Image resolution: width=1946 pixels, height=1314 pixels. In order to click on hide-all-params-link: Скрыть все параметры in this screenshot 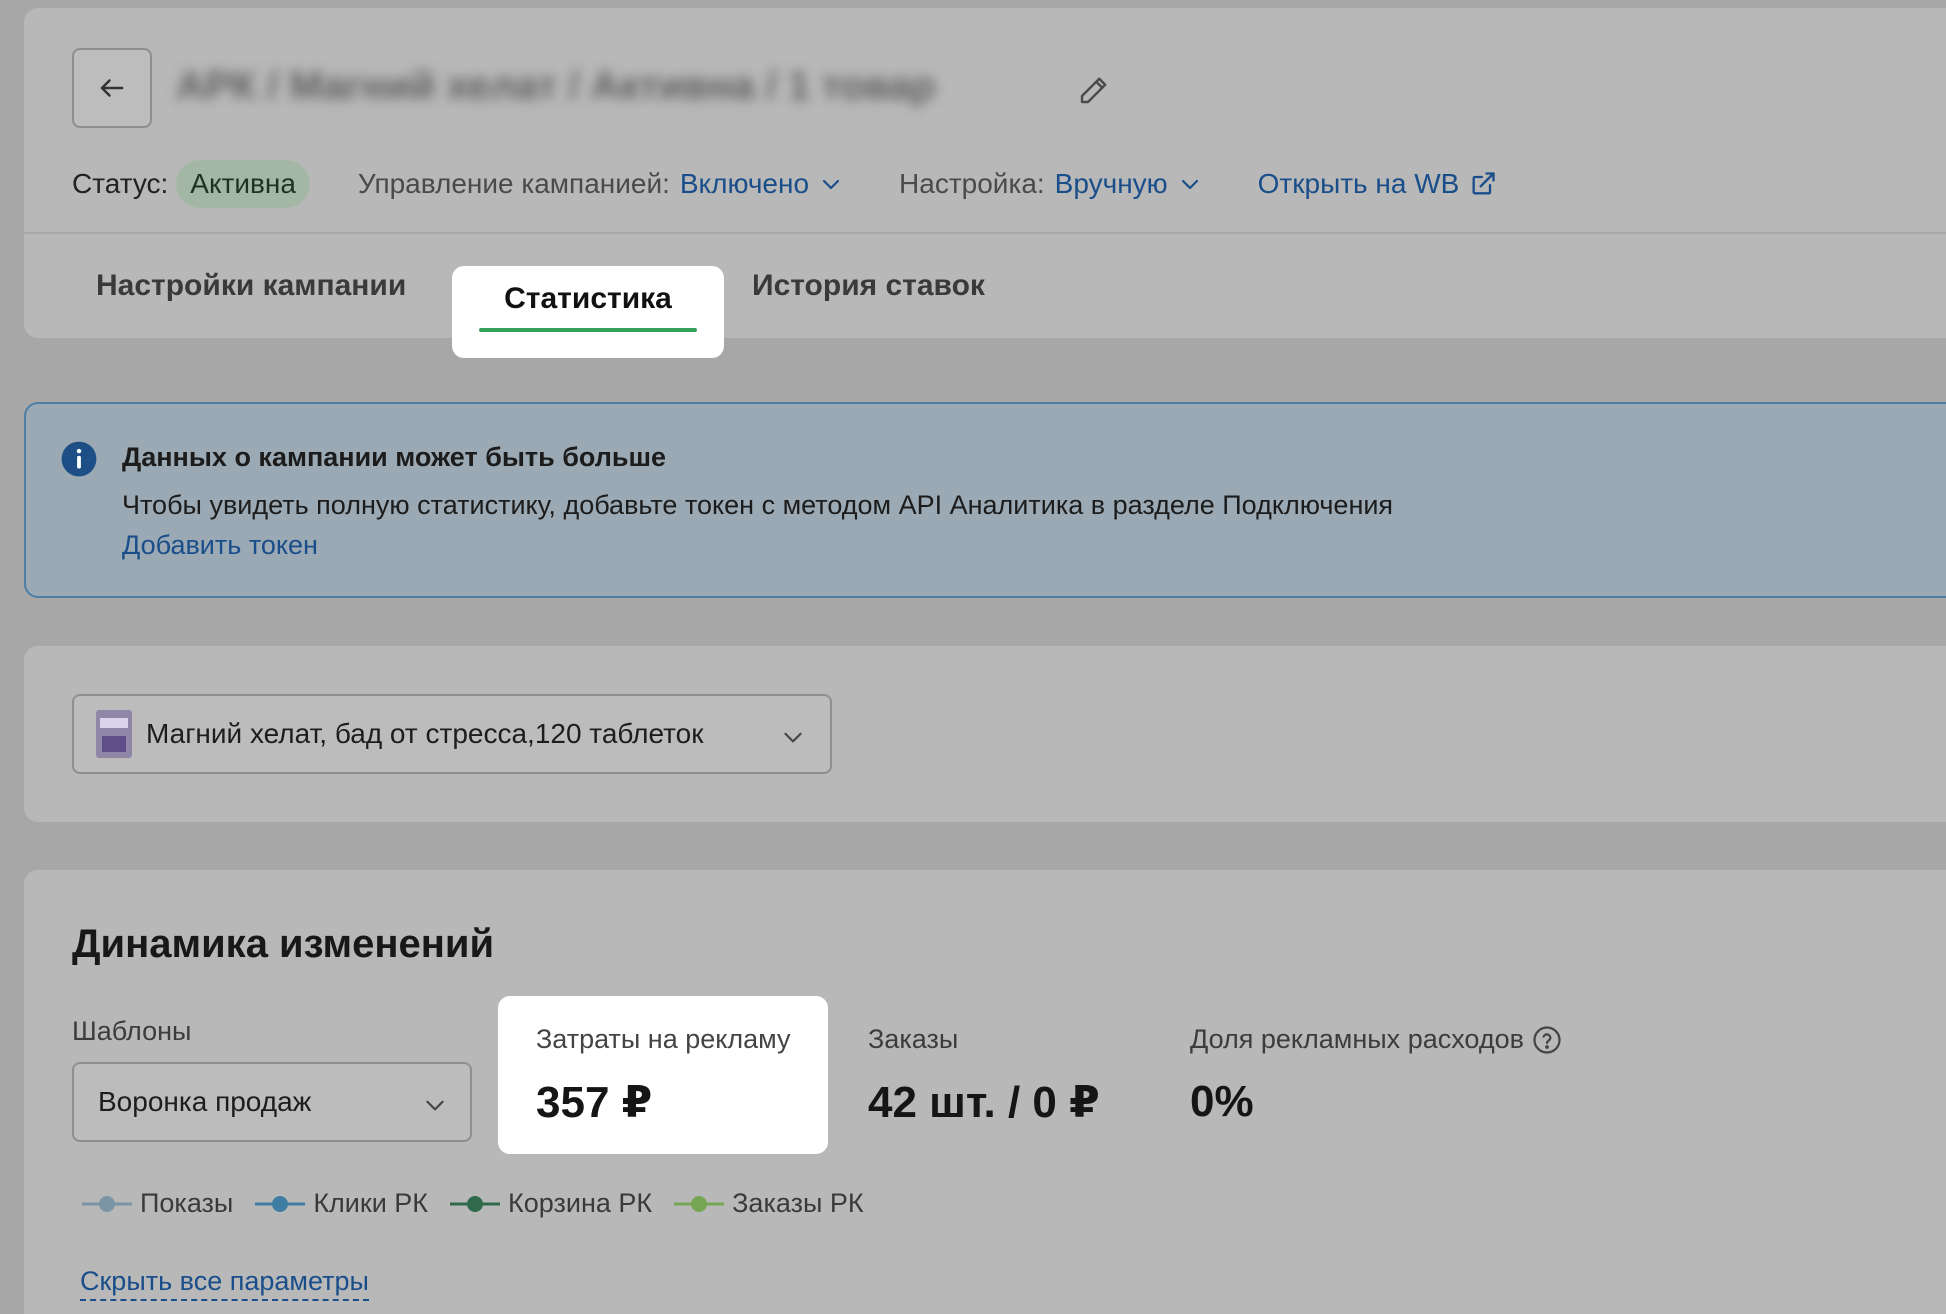, I will do `click(224, 1283)`.